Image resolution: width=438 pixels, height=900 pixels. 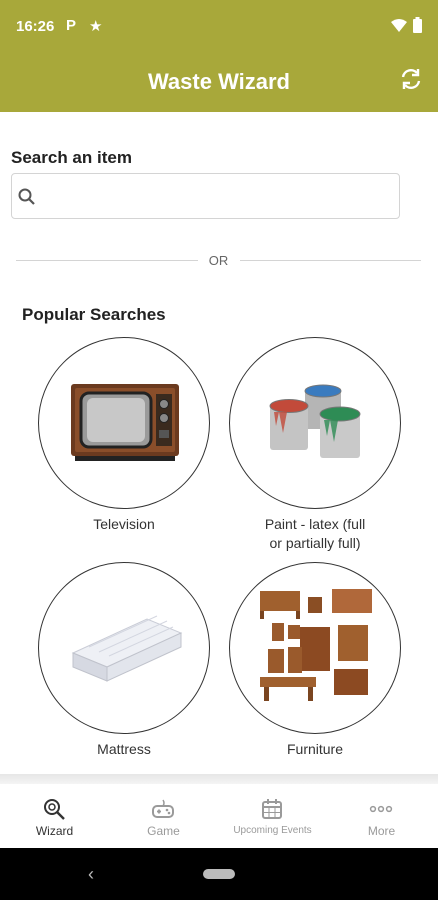 What do you see at coordinates (94, 314) in the screenshot?
I see `popular-searches-title: Popular Searches` at bounding box center [94, 314].